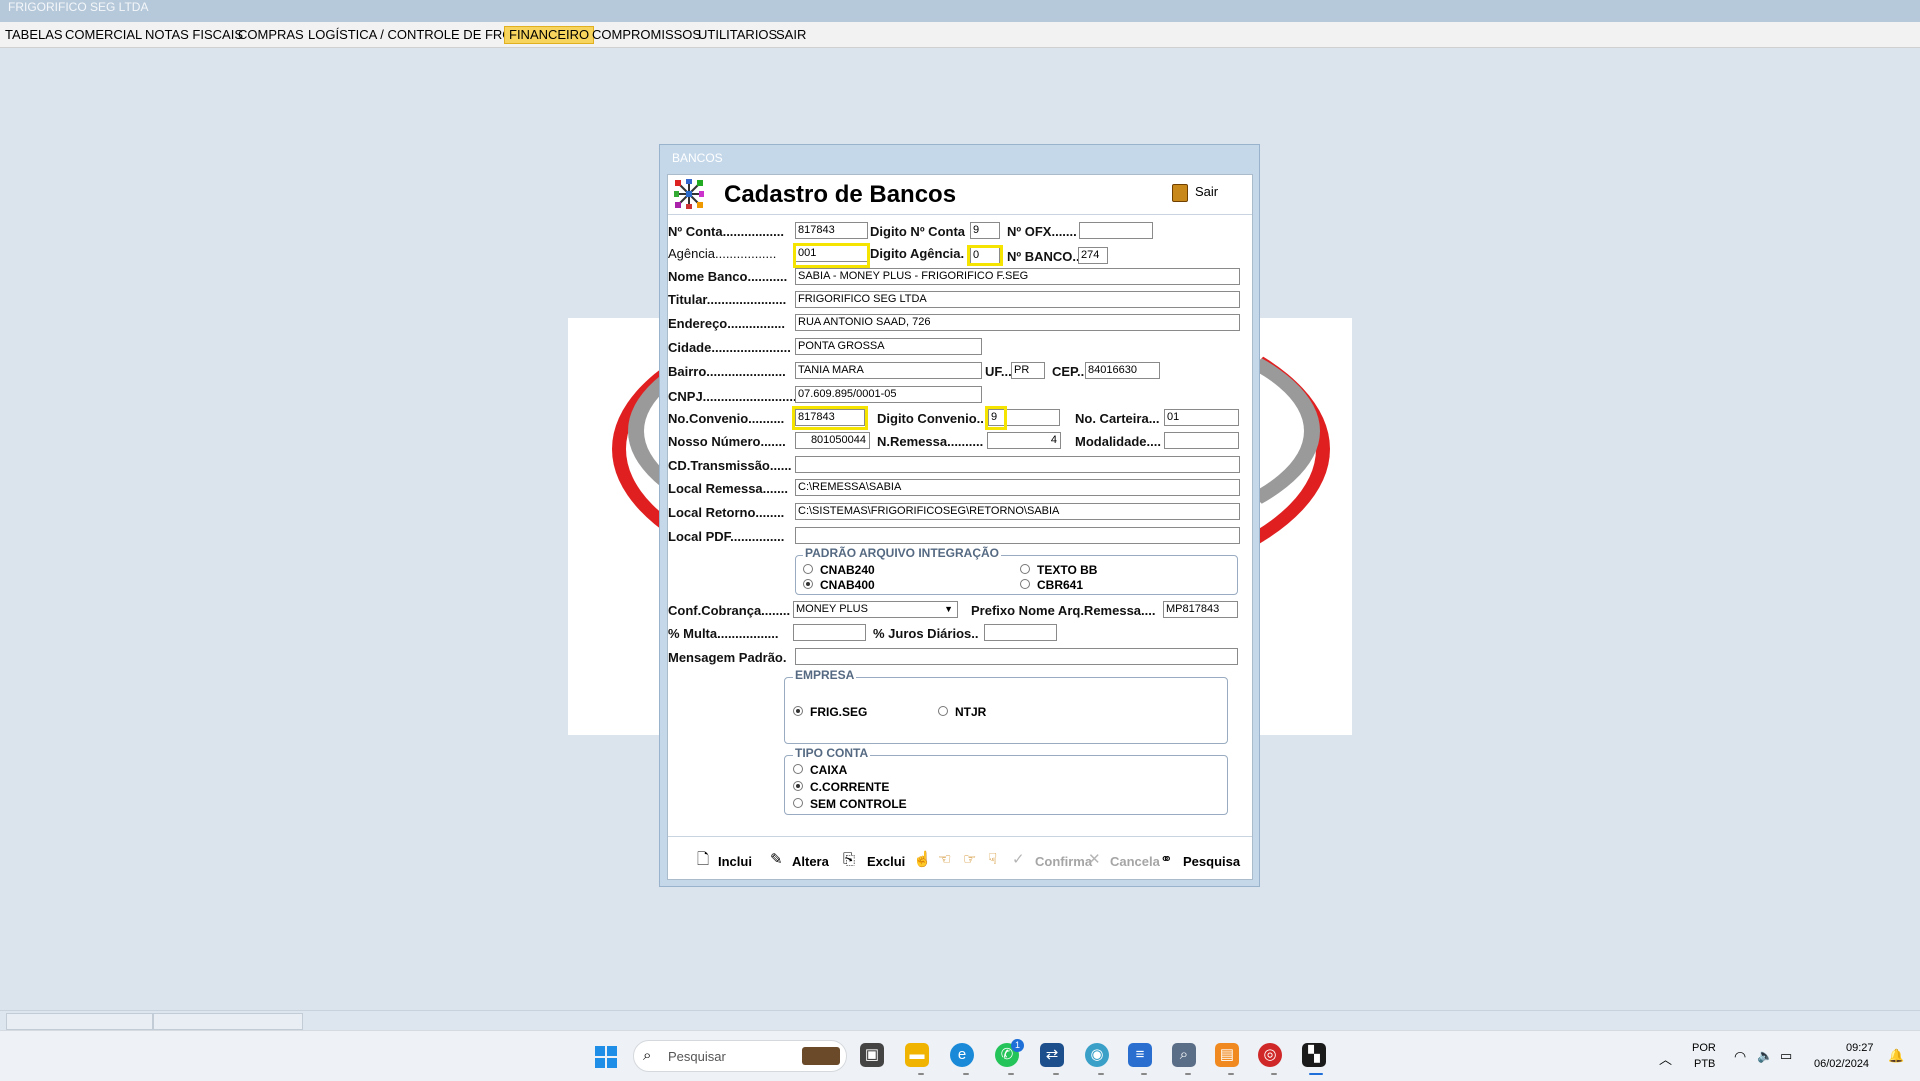  Describe the element at coordinates (1017, 322) in the screenshot. I see `endereco-field: RUA ANTONIO SAAD, 726` at that location.